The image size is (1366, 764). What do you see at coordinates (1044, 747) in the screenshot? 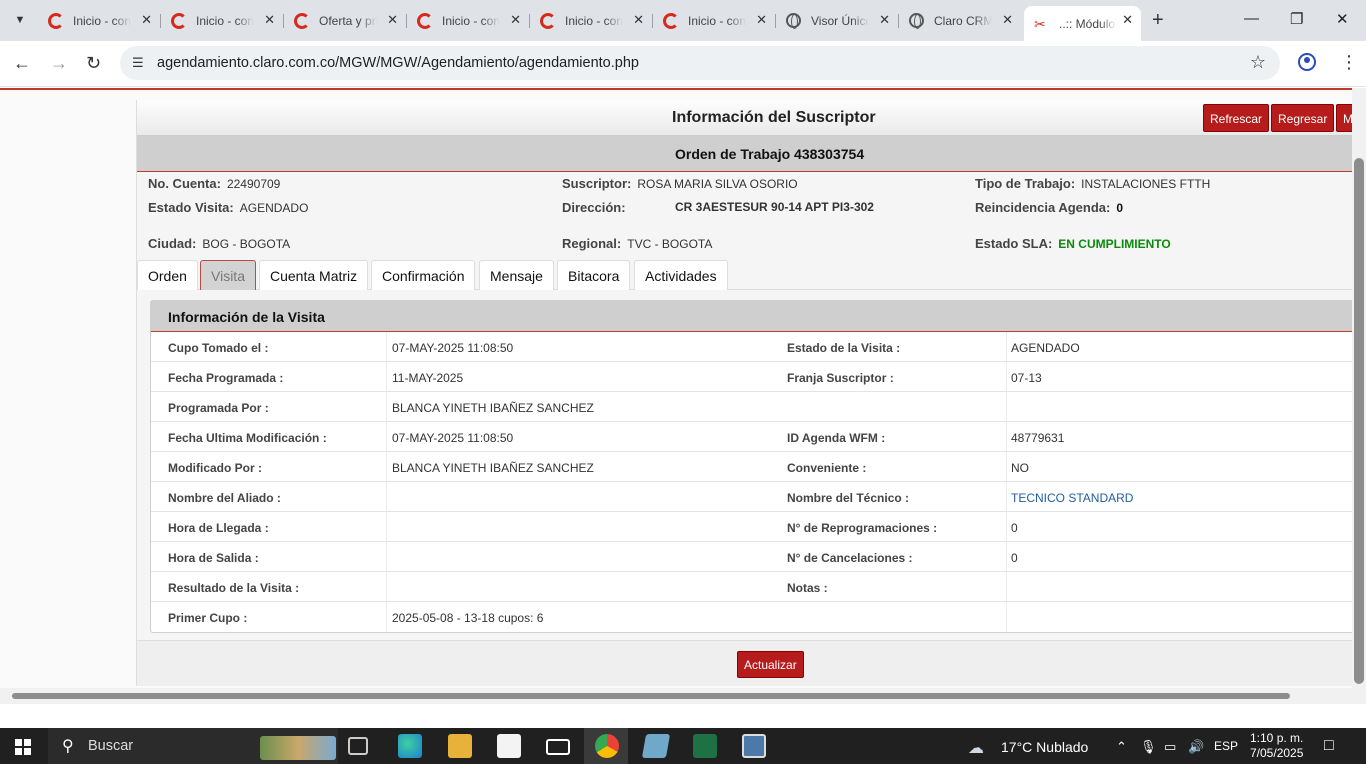
I see `weather-text: 17°C Nublado` at bounding box center [1044, 747].